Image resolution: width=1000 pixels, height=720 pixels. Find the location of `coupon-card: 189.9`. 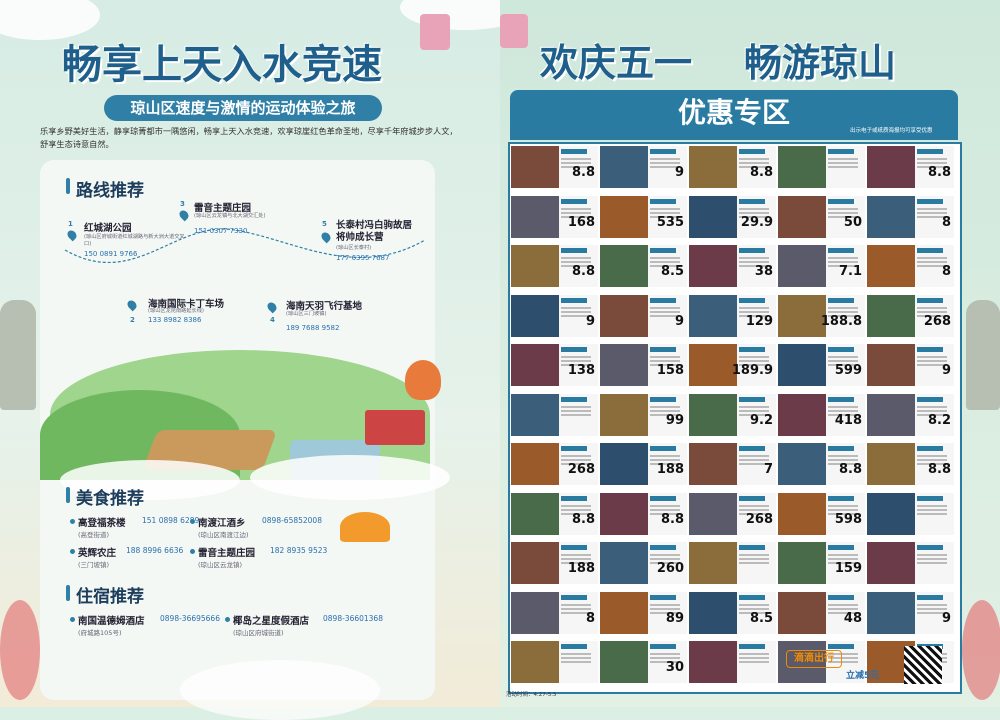

coupon-card: 189.9 is located at coordinates (732, 365).